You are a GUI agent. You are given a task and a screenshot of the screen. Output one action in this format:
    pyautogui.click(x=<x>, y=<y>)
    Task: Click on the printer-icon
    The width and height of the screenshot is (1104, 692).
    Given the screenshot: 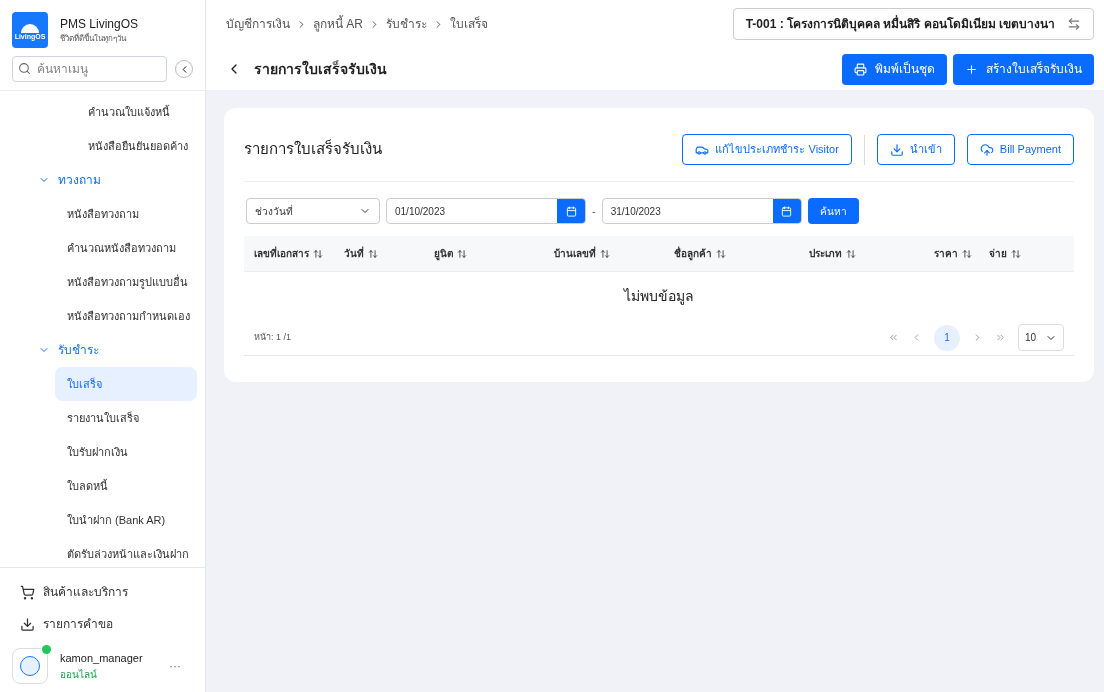 What is the action you would take?
    pyautogui.click(x=860, y=69)
    